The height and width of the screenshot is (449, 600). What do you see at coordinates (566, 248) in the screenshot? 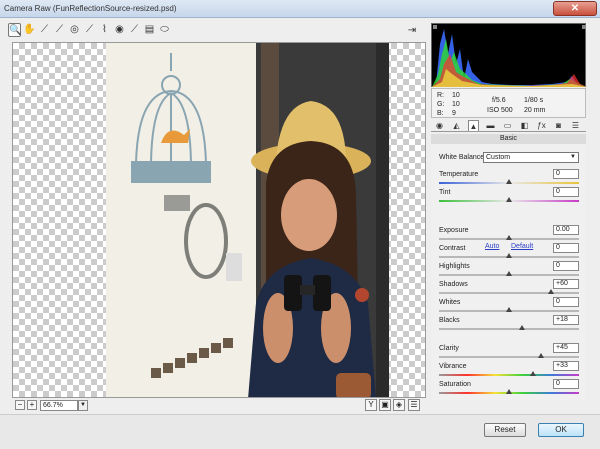
I see `contrast-value-field: 0` at bounding box center [566, 248].